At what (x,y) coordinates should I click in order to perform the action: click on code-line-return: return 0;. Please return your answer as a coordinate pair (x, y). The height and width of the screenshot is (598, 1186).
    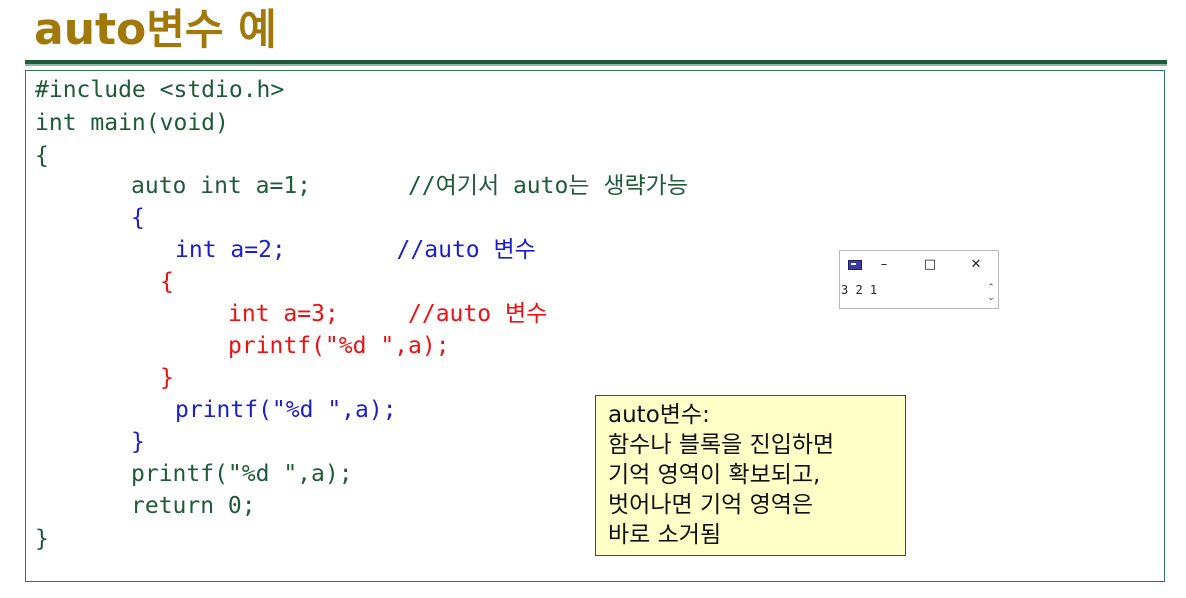
    Looking at the image, I should click on (193, 506).